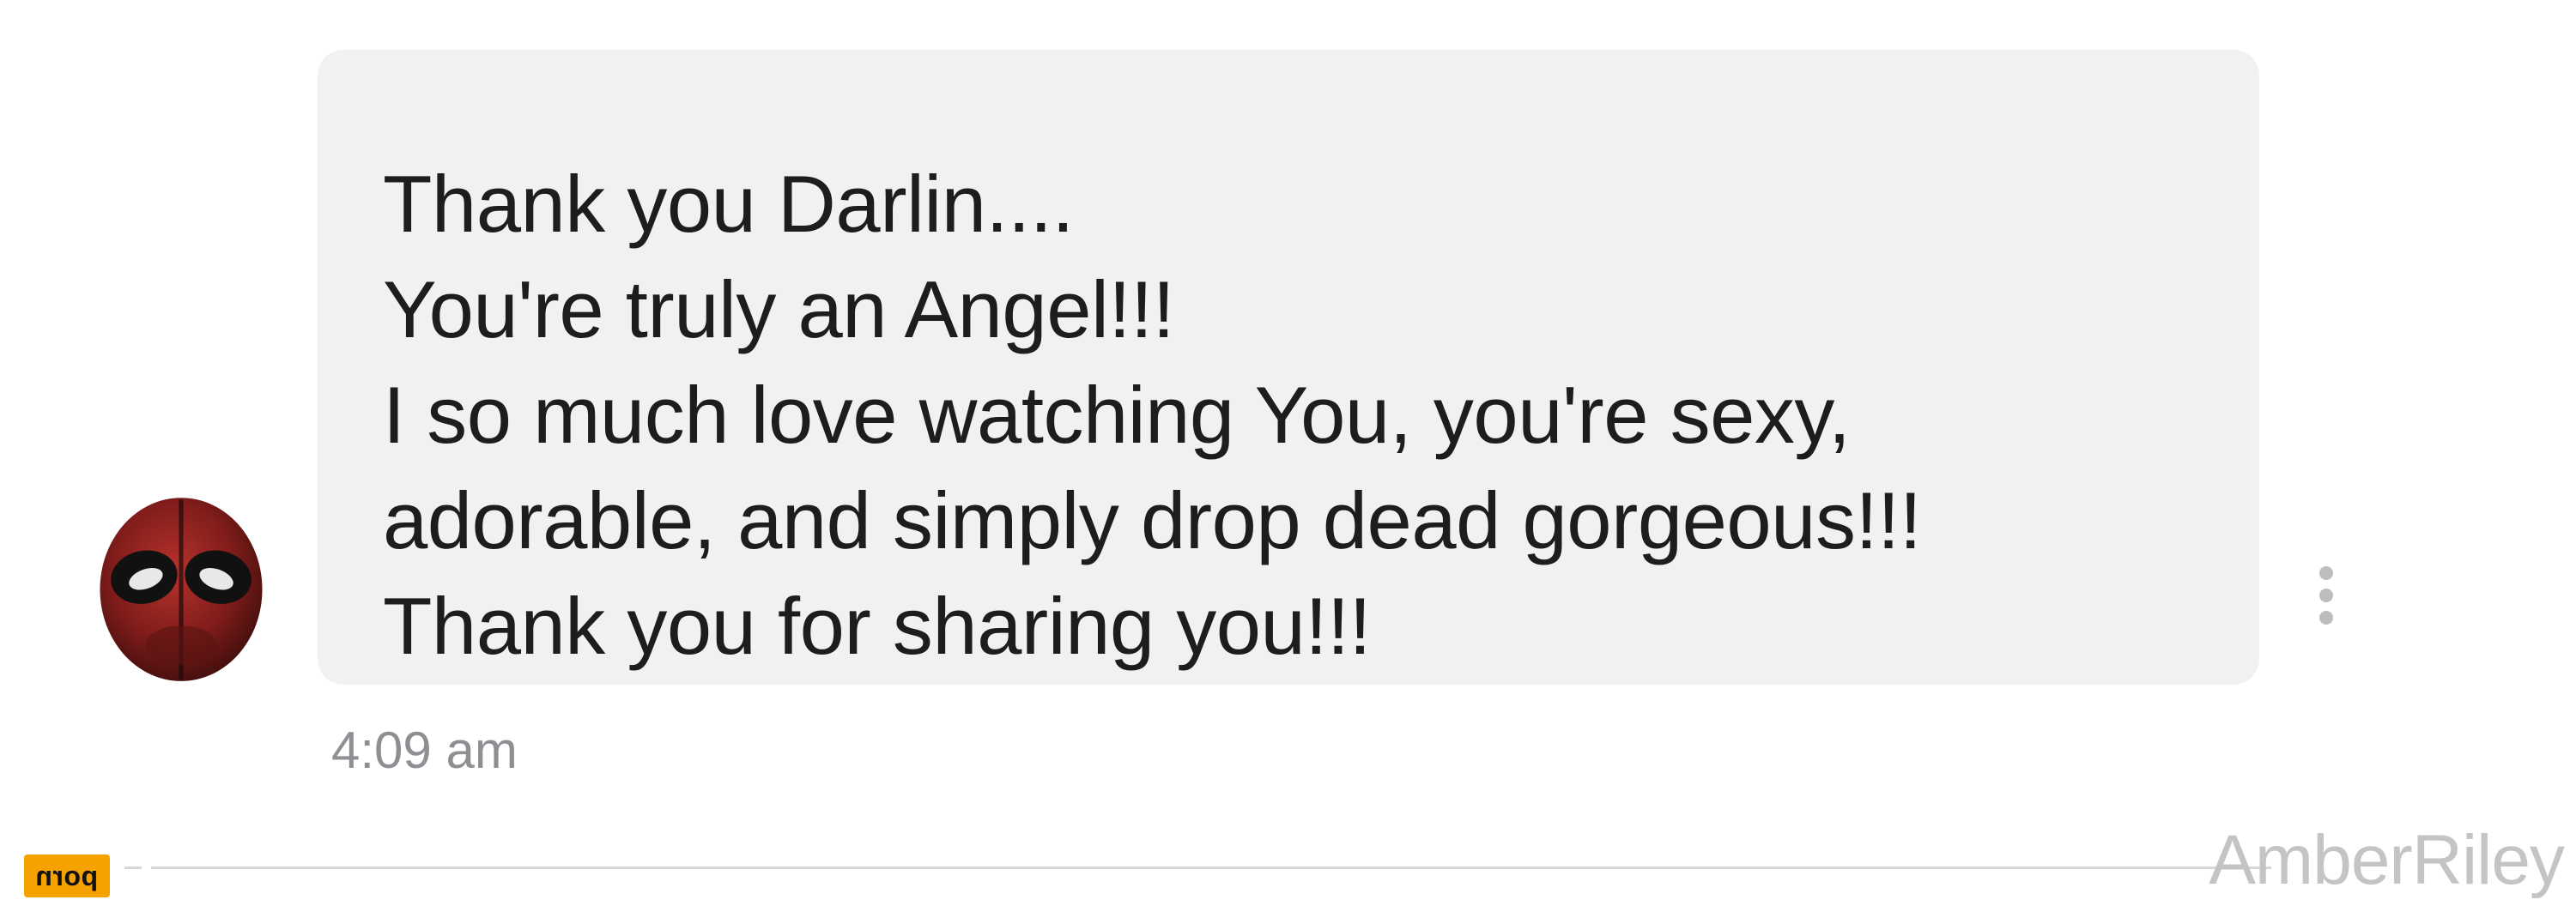 The image size is (2576, 924). I want to click on watermark-logo-text: porn, so click(67, 875).